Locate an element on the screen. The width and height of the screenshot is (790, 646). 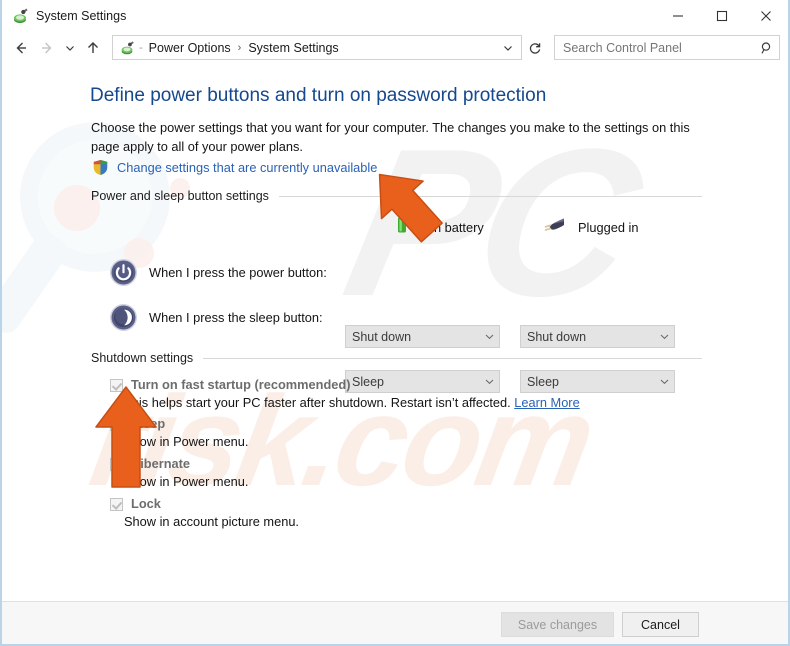
checkbox-lock is located at coordinates (116, 504).